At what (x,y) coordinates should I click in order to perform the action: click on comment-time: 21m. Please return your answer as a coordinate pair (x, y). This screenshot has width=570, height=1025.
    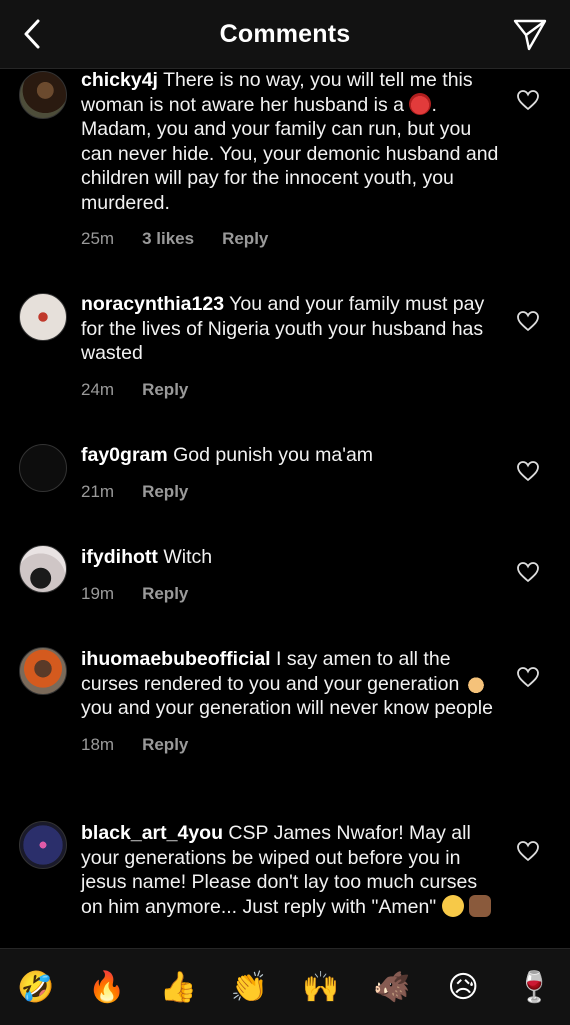
    Looking at the image, I should click on (98, 491).